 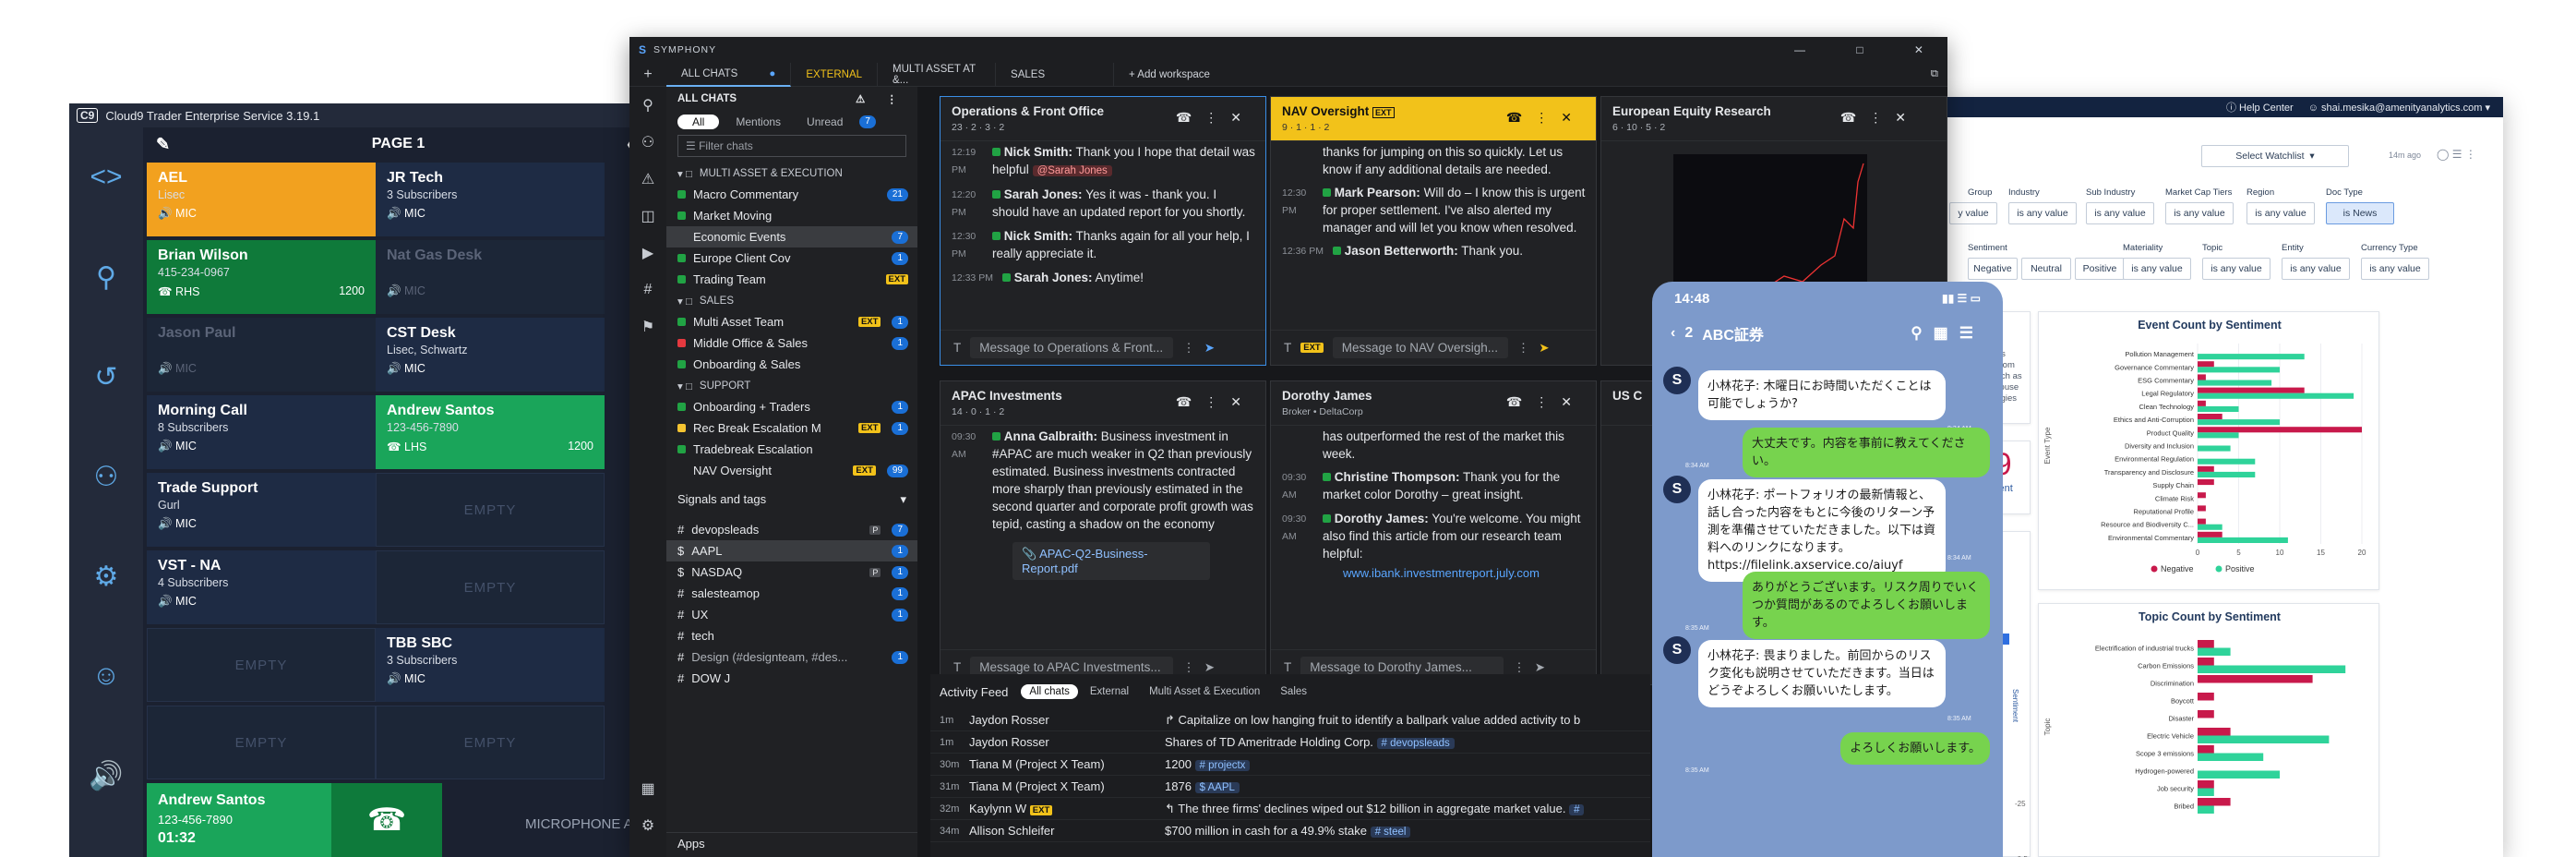 What do you see at coordinates (1948, 333) in the screenshot?
I see `phone-header-icons: ⚲▦☰` at bounding box center [1948, 333].